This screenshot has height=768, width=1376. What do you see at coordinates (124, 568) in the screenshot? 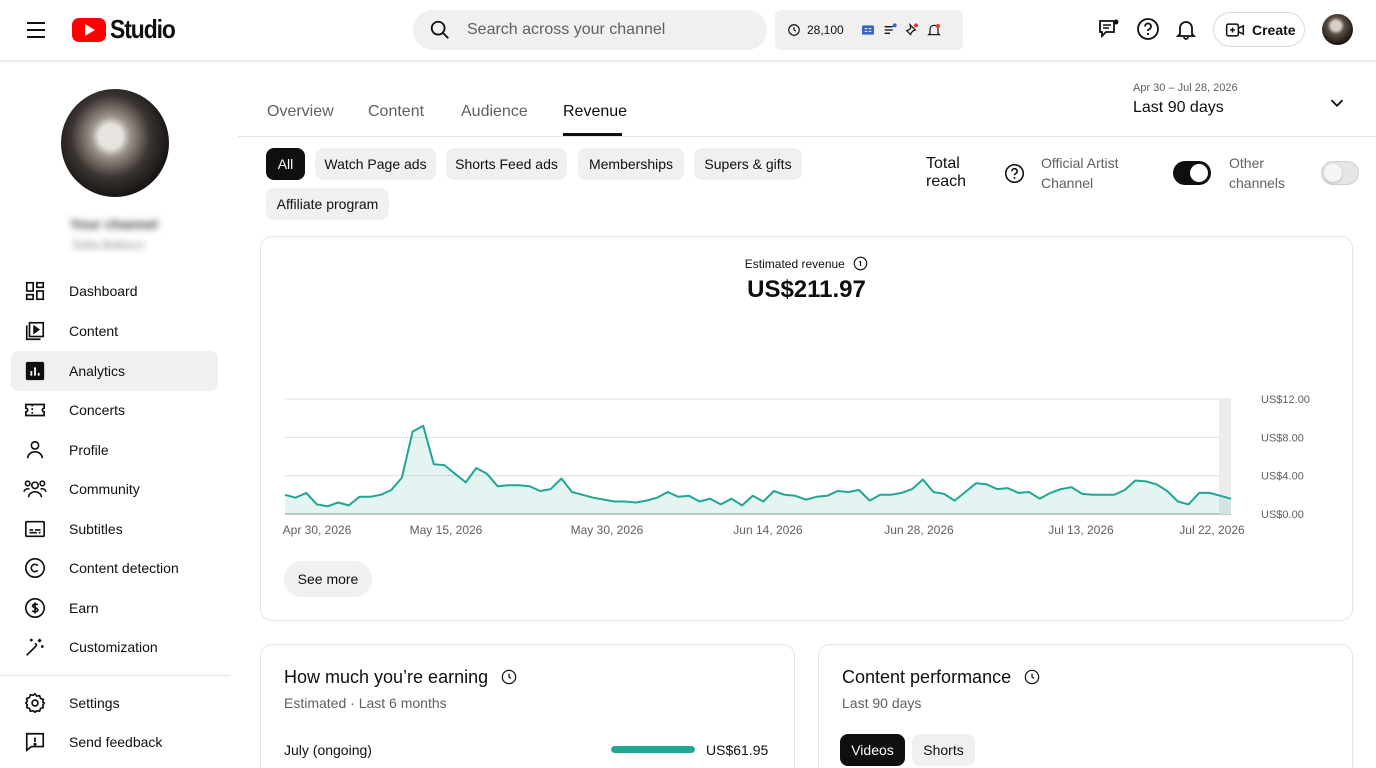
I see `sidebar-item-label: Content detection` at bounding box center [124, 568].